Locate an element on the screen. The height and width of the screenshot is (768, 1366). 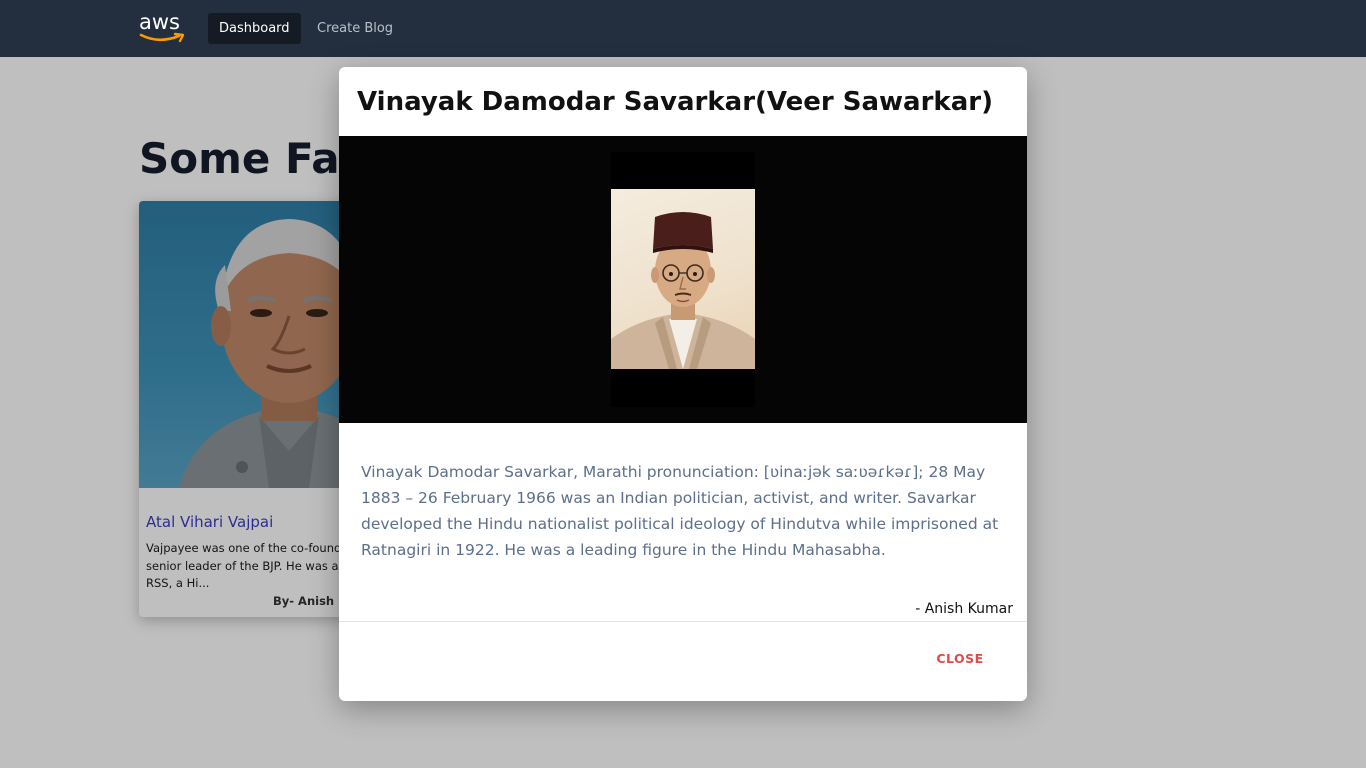
modal-divider is located at coordinates (683, 621).